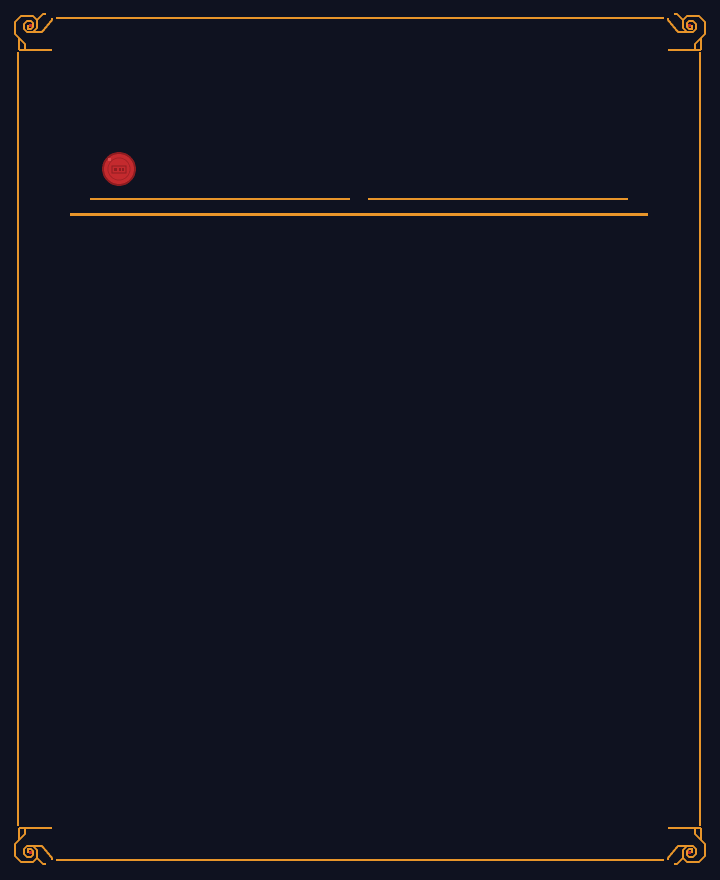 This screenshot has height=880, width=720. What do you see at coordinates (220, 199) in the screenshot?
I see `header-rule-left` at bounding box center [220, 199].